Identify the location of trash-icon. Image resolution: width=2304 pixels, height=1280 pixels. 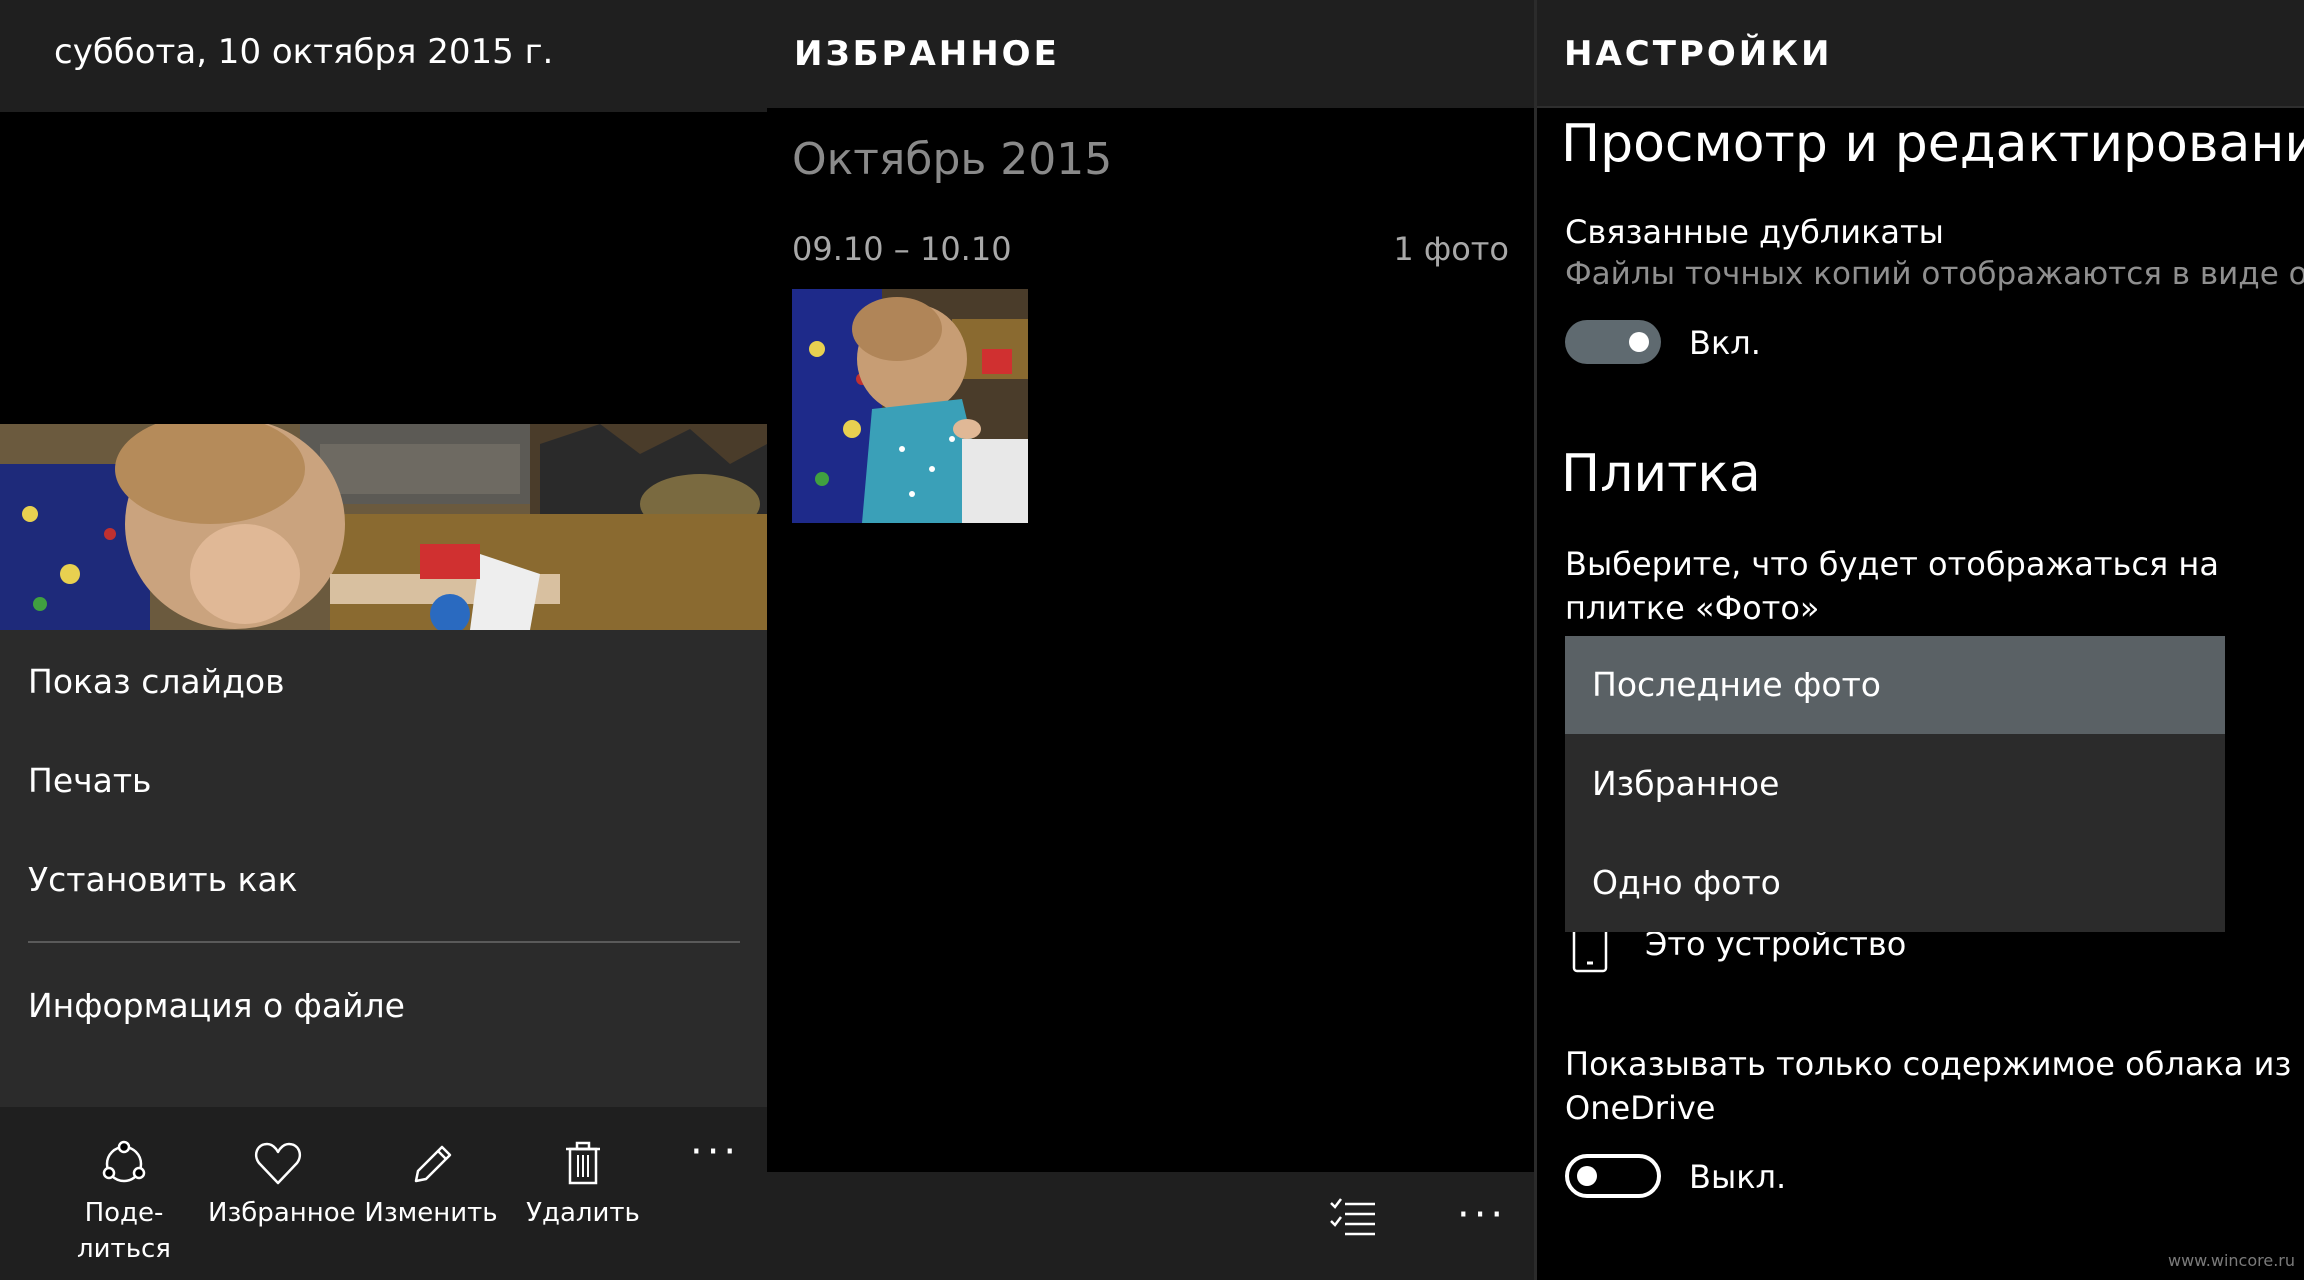
(583, 1163).